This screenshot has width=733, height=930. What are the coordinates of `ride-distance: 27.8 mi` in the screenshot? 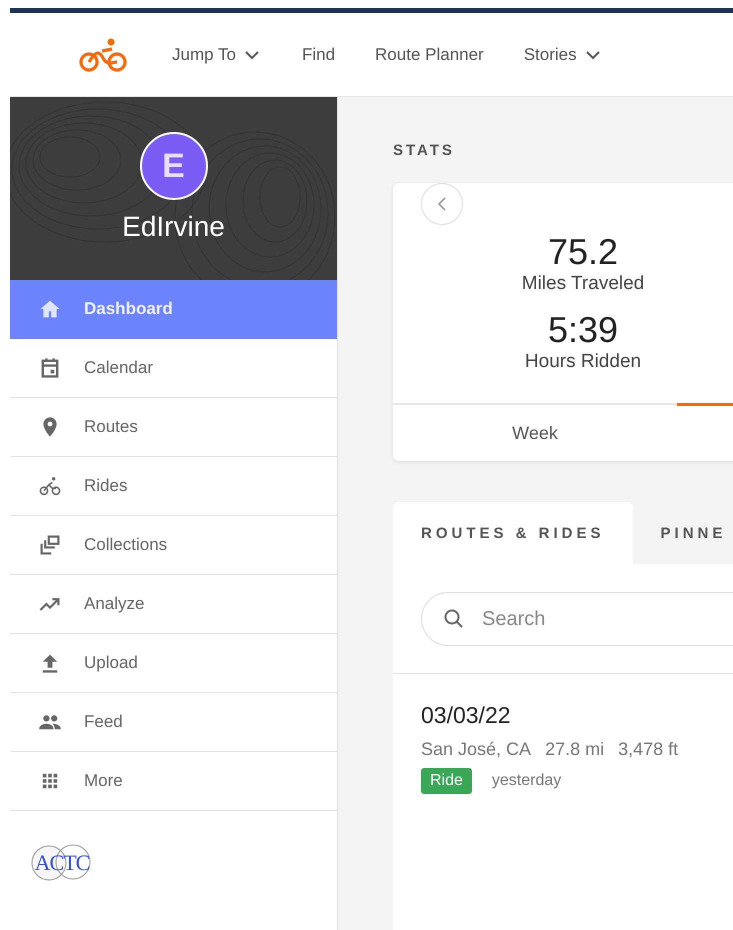 It's located at (574, 749).